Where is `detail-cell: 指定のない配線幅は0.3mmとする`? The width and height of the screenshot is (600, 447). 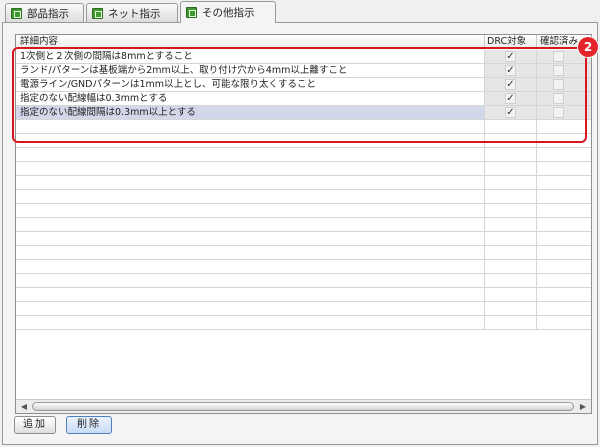 detail-cell: 指定のない配線幅は0.3mmとする is located at coordinates (250, 98).